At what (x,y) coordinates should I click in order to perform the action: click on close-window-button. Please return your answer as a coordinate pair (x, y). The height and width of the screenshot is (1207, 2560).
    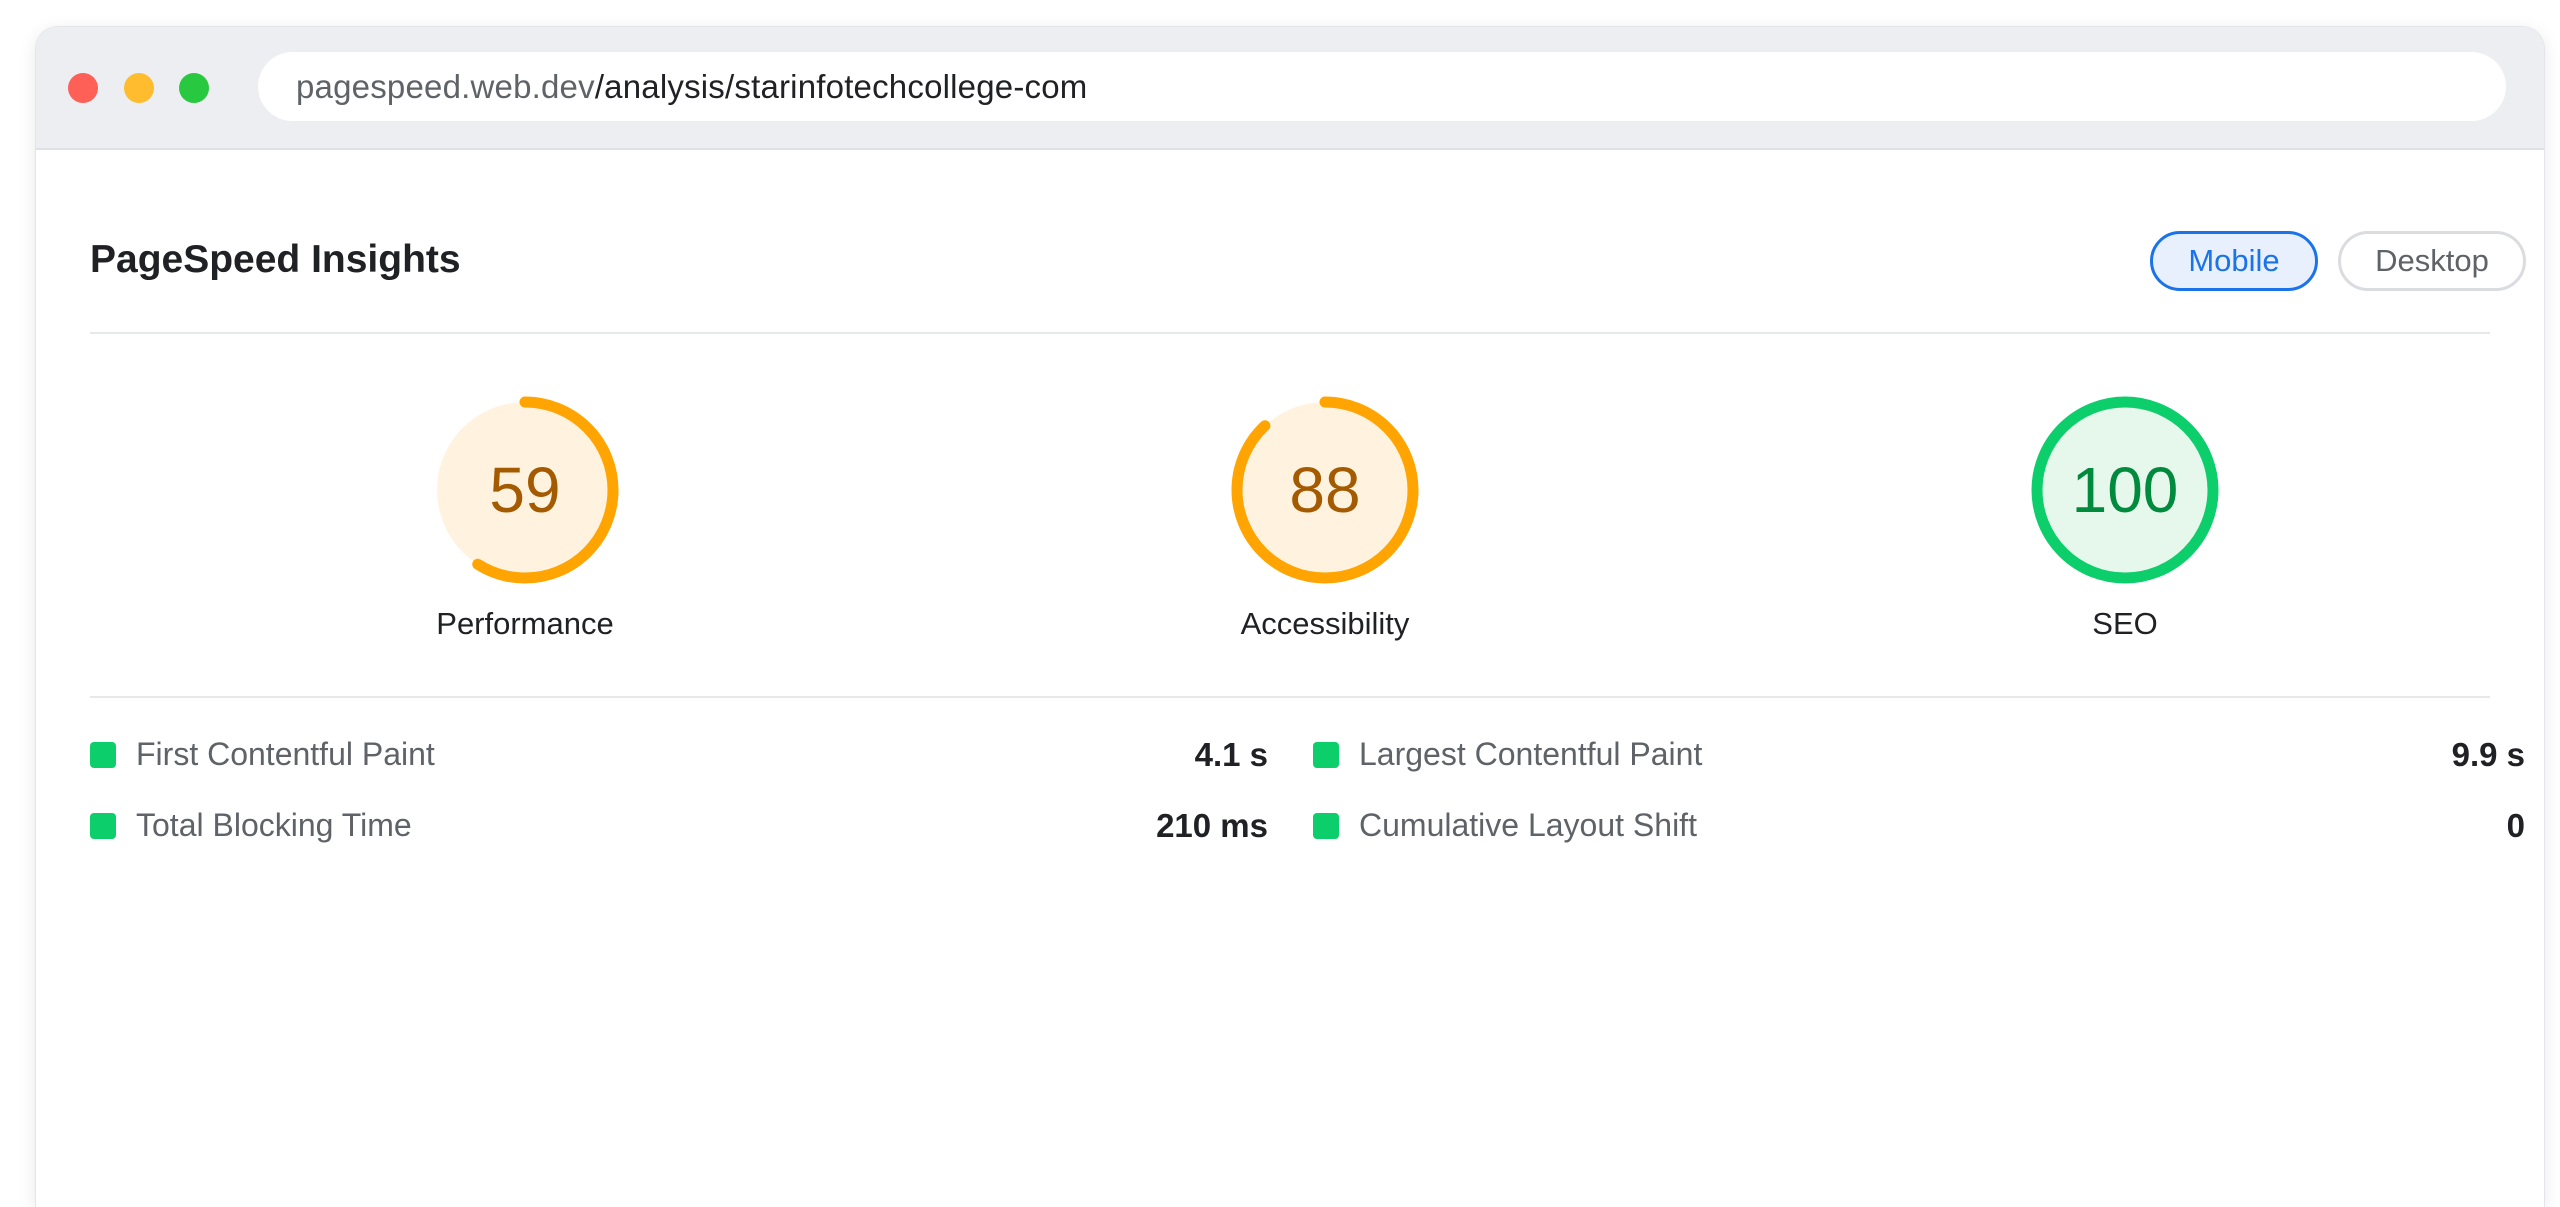
    Looking at the image, I should click on (83, 88).